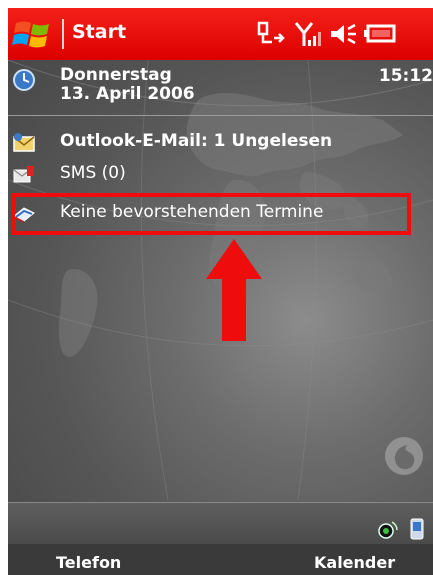  I want to click on notification-tray, so click(220, 523).